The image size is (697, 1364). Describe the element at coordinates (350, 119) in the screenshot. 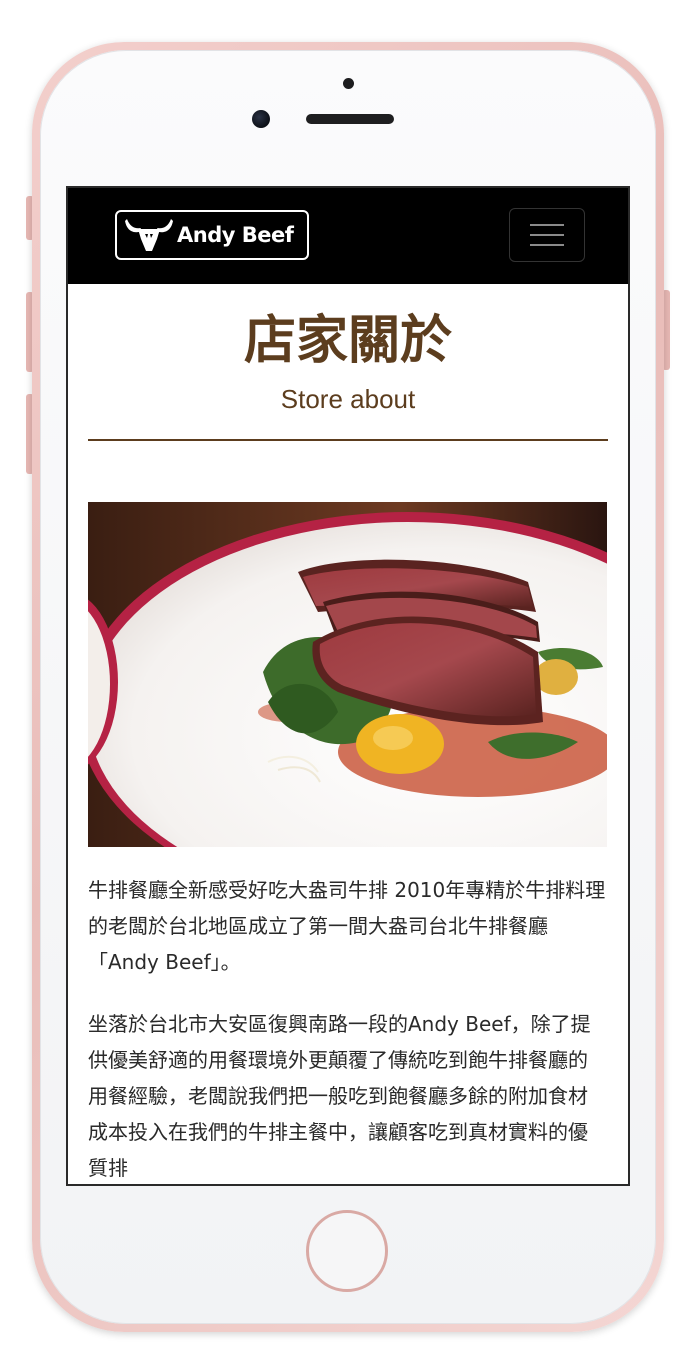

I see `earpiece-speaker` at that location.